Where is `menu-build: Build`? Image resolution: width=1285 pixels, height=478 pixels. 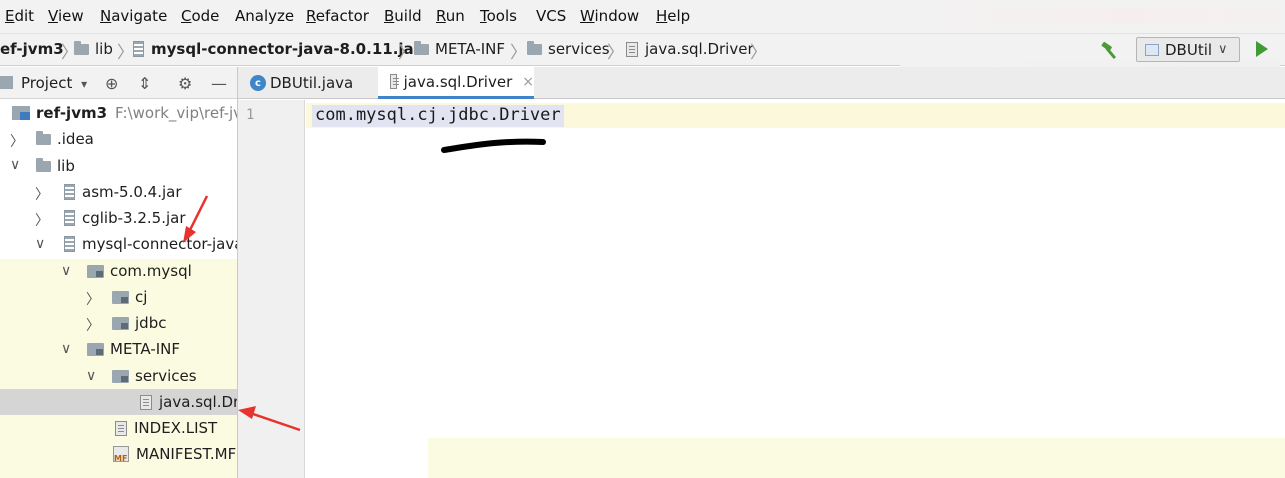 menu-build: Build is located at coordinates (403, 16).